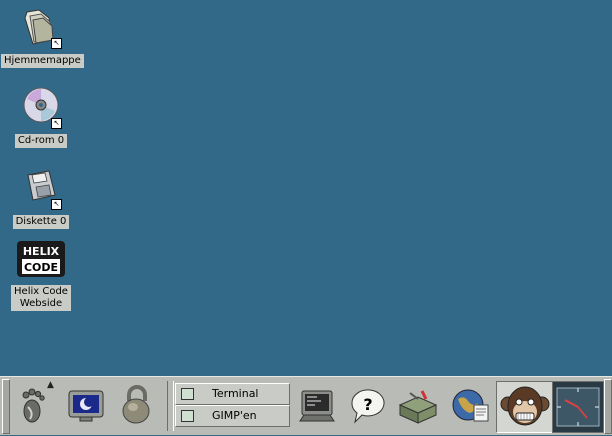 Image resolution: width=612 pixels, height=436 pixels. I want to click on task-label: GIMP'en, so click(234, 415).